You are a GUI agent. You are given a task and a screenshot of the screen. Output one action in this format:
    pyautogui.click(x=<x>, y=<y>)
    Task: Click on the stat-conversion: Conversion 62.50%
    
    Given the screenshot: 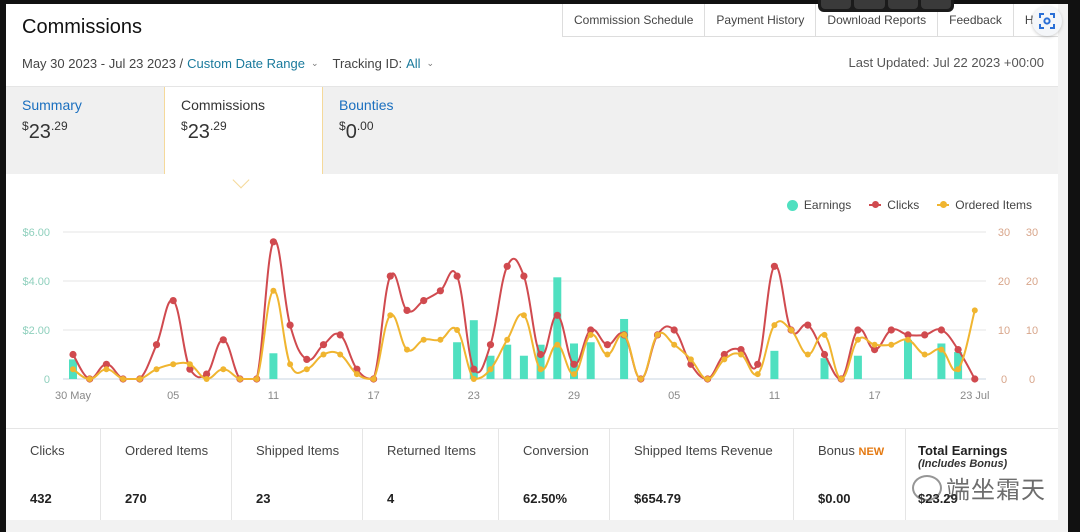 What is the action you would take?
    pyautogui.click(x=554, y=474)
    